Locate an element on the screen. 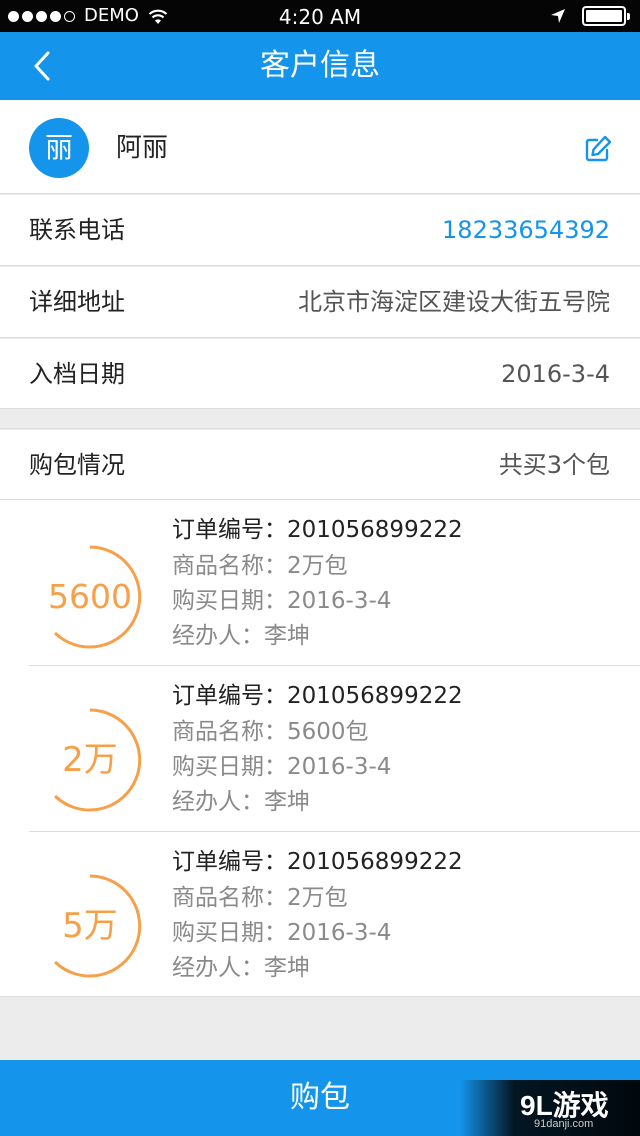 The image size is (640, 1136). phone-row: 联系电话 18233654392 is located at coordinates (320, 230).